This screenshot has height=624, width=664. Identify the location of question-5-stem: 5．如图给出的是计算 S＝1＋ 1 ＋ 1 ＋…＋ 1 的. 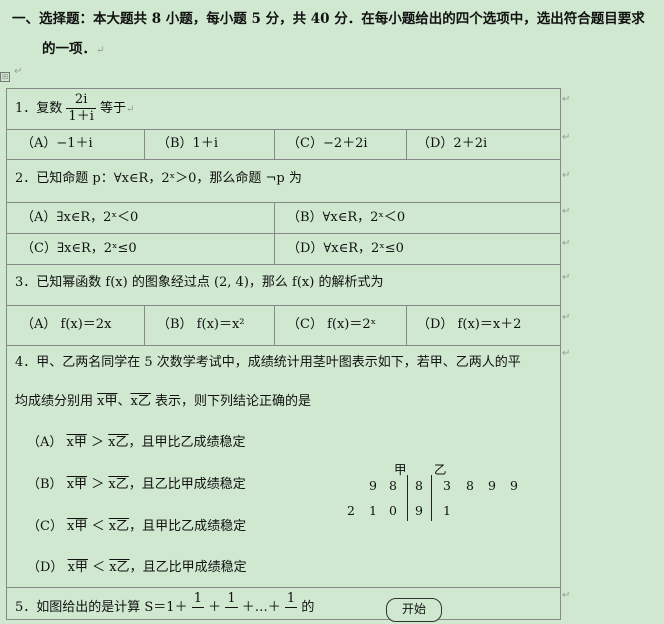
(164, 607).